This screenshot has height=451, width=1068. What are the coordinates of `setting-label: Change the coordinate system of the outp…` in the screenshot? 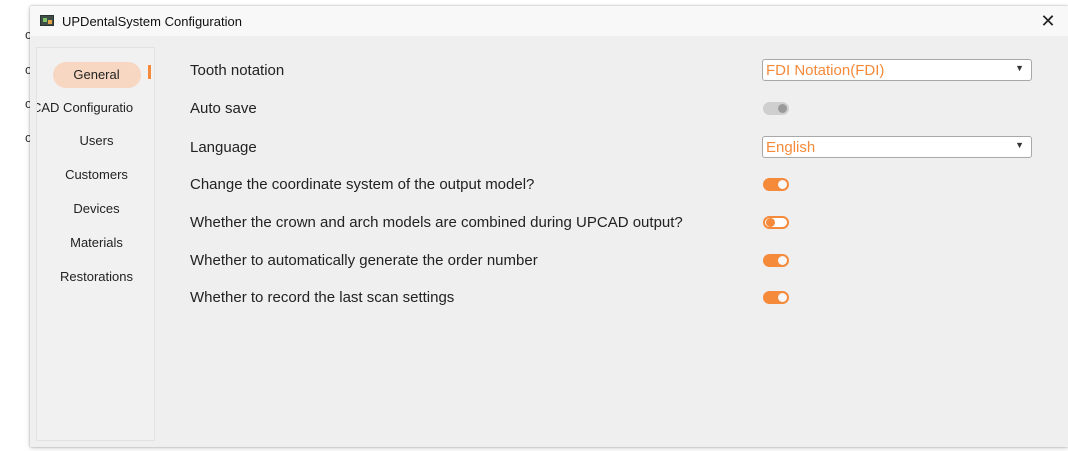 It's located at (362, 184).